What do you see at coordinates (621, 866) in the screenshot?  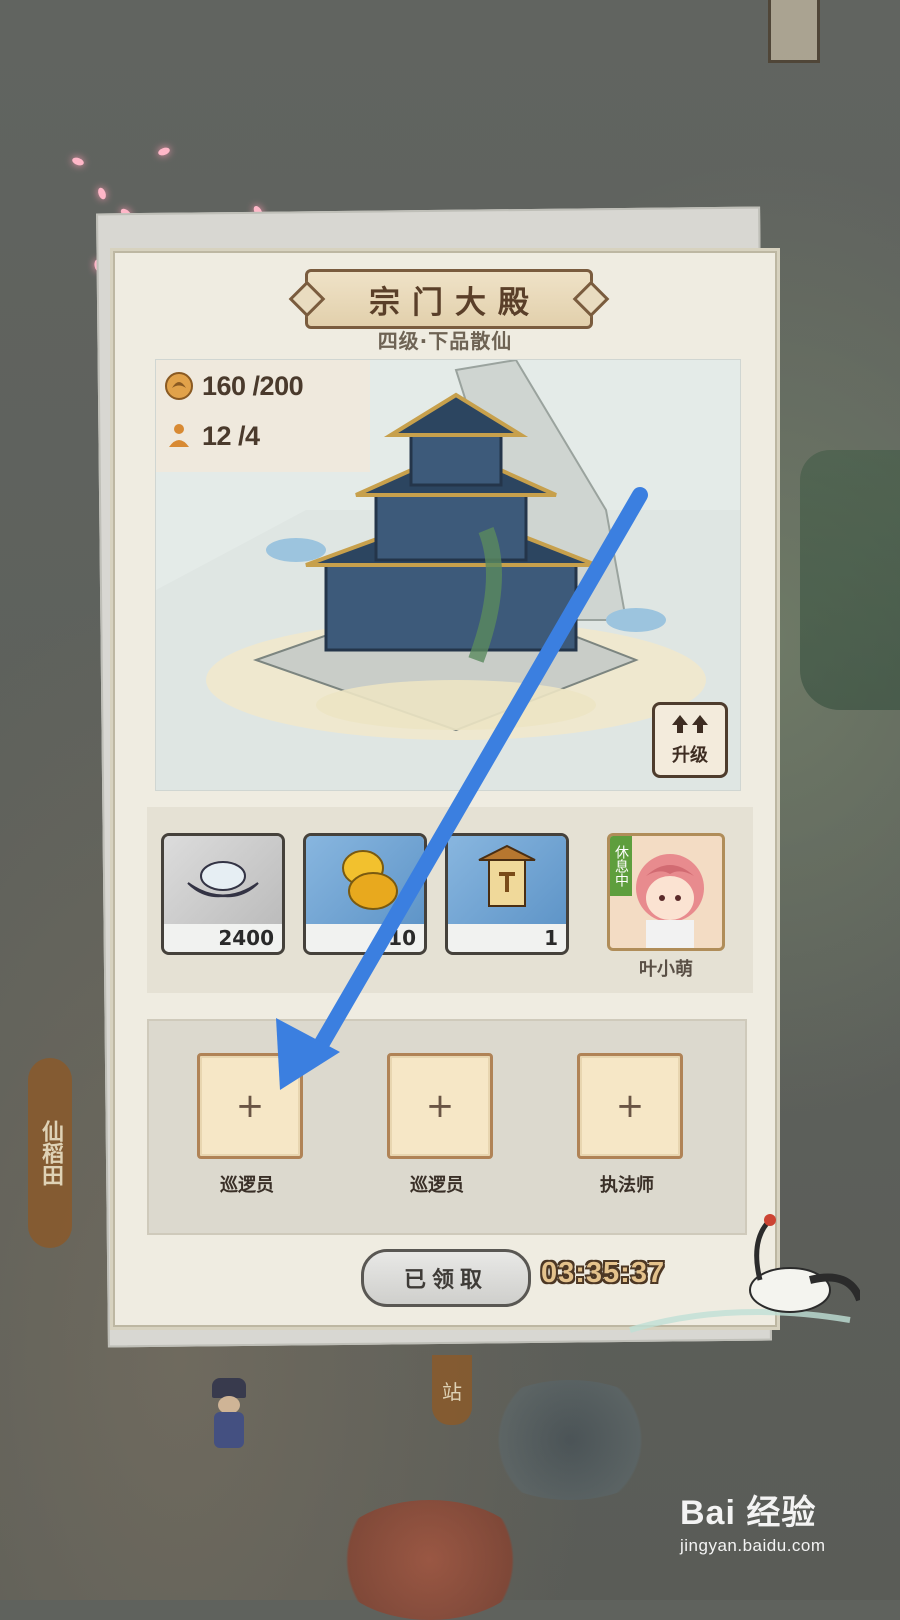 I see `status-badge: 休息中` at bounding box center [621, 866].